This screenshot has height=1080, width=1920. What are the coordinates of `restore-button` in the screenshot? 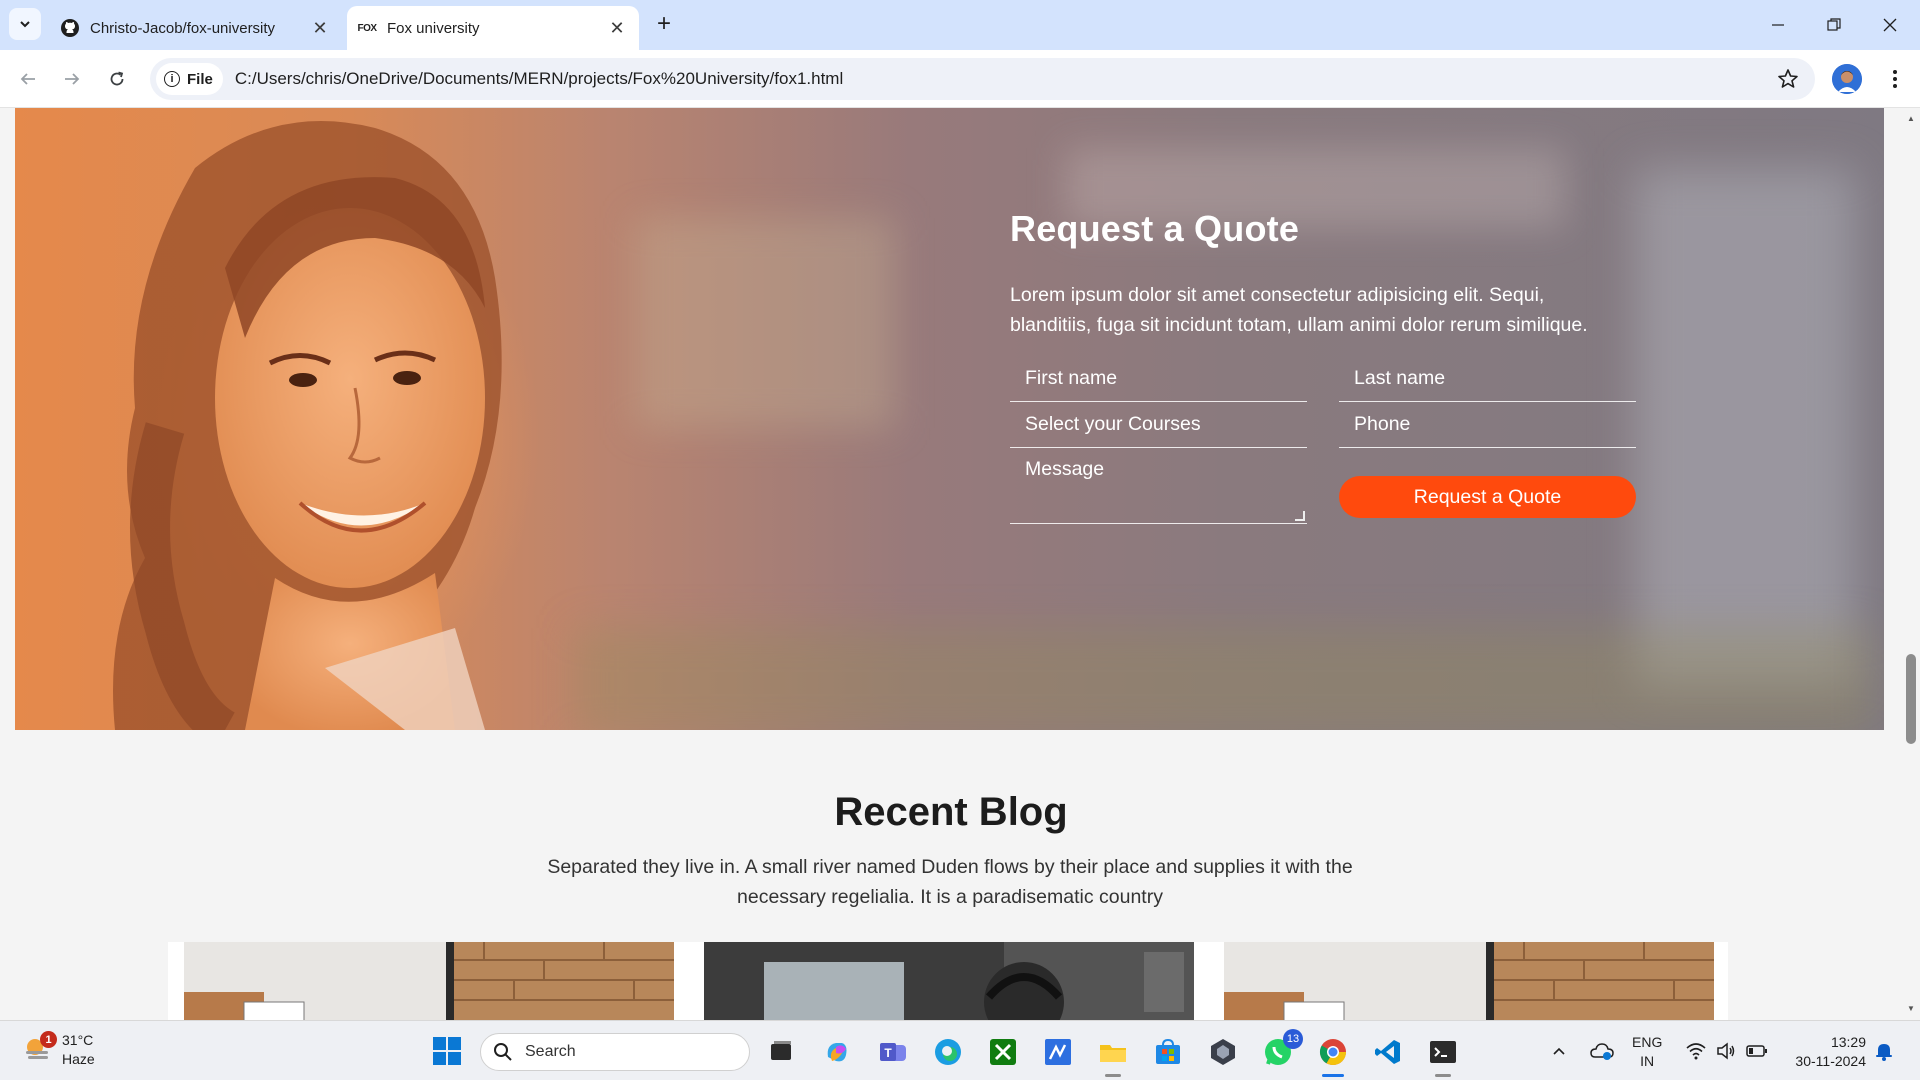 It's located at (1834, 25).